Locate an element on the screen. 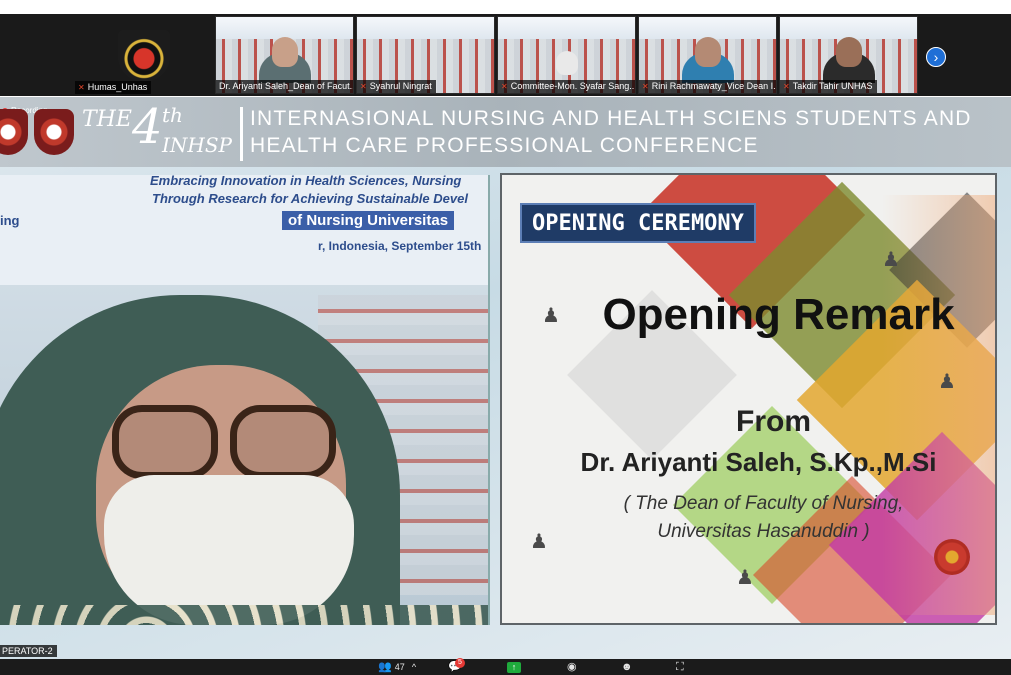 The height and width of the screenshot is (675, 1011). participant-tile-5: ✕ Takdir Tahir UNHAS is located at coordinates (848, 55).